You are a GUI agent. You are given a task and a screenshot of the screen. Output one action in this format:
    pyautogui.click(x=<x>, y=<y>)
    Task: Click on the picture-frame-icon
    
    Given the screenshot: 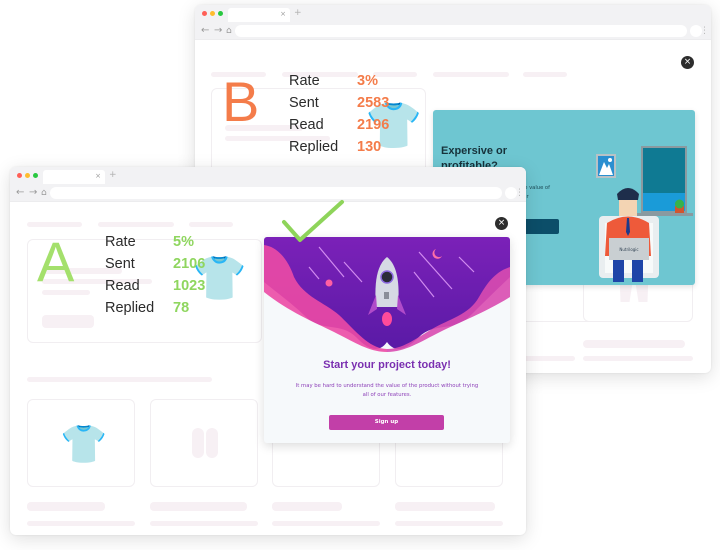 What is the action you would take?
    pyautogui.click(x=606, y=166)
    